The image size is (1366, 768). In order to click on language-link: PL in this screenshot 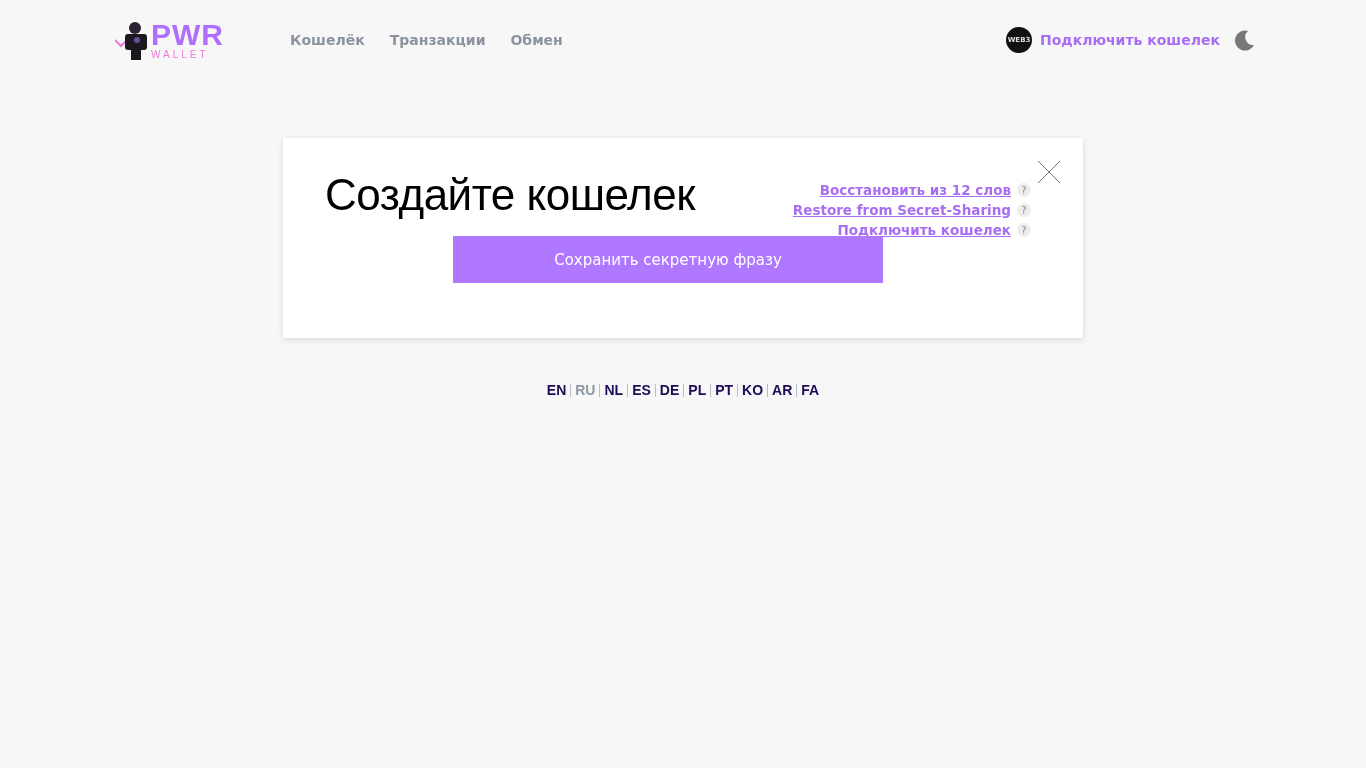, I will do `click(697, 390)`.